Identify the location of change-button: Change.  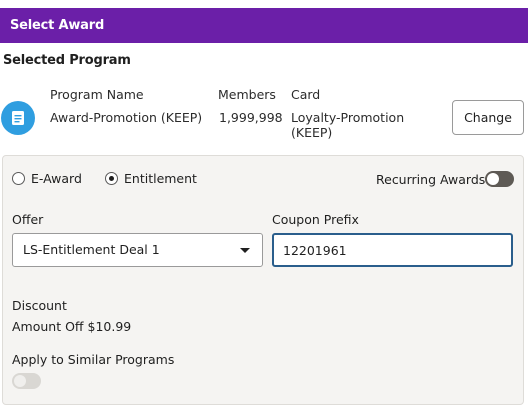
(488, 117).